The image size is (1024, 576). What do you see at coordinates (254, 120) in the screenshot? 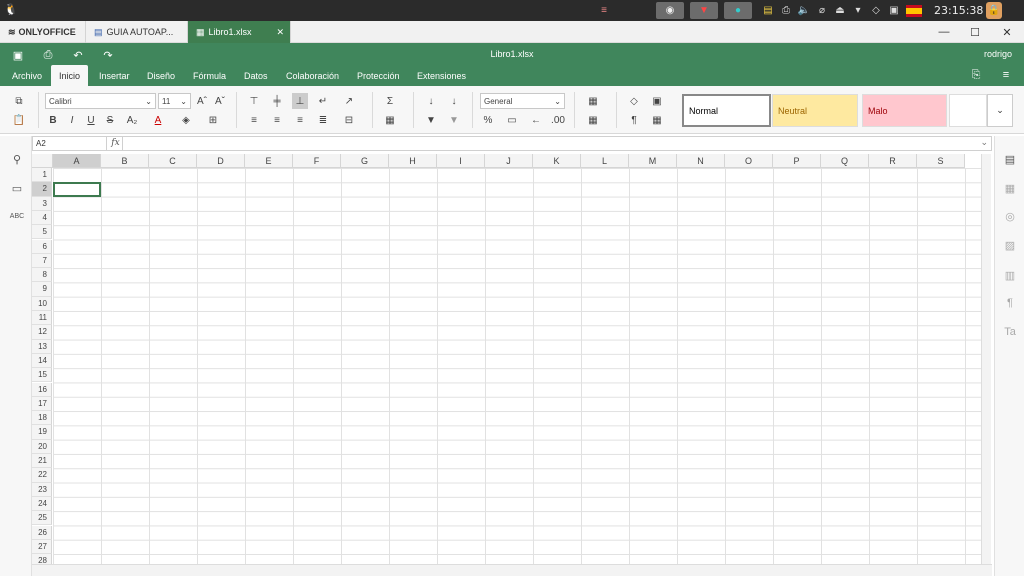
I see `align-left-icon: ≡` at bounding box center [254, 120].